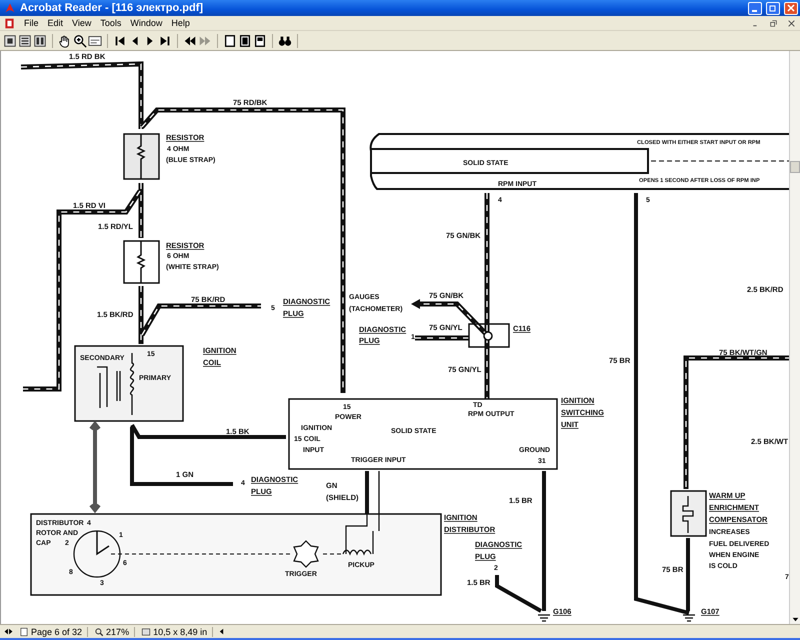 Image resolution: width=800 pixels, height=640 pixels. I want to click on zoom-in-icon, so click(80, 41).